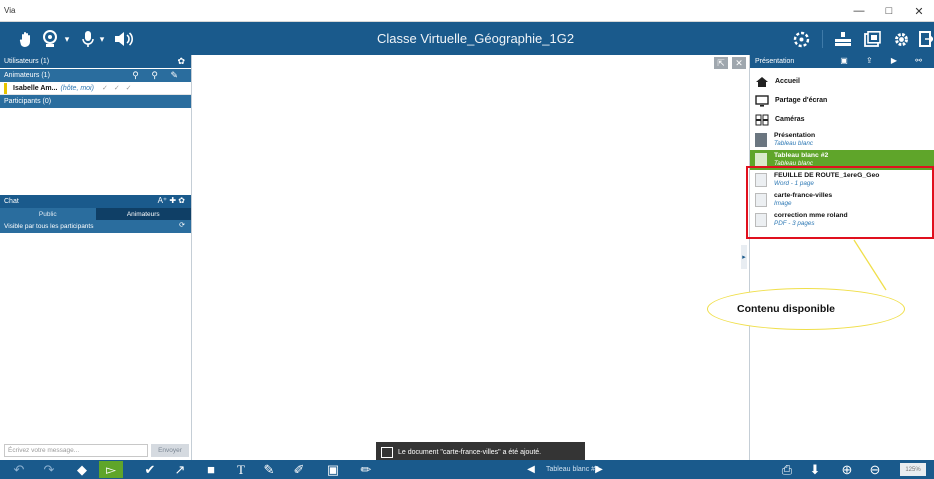 The image size is (934, 479). What do you see at coordinates (299, 469) in the screenshot?
I see `highlighter-tool-icon: ✐` at bounding box center [299, 469].